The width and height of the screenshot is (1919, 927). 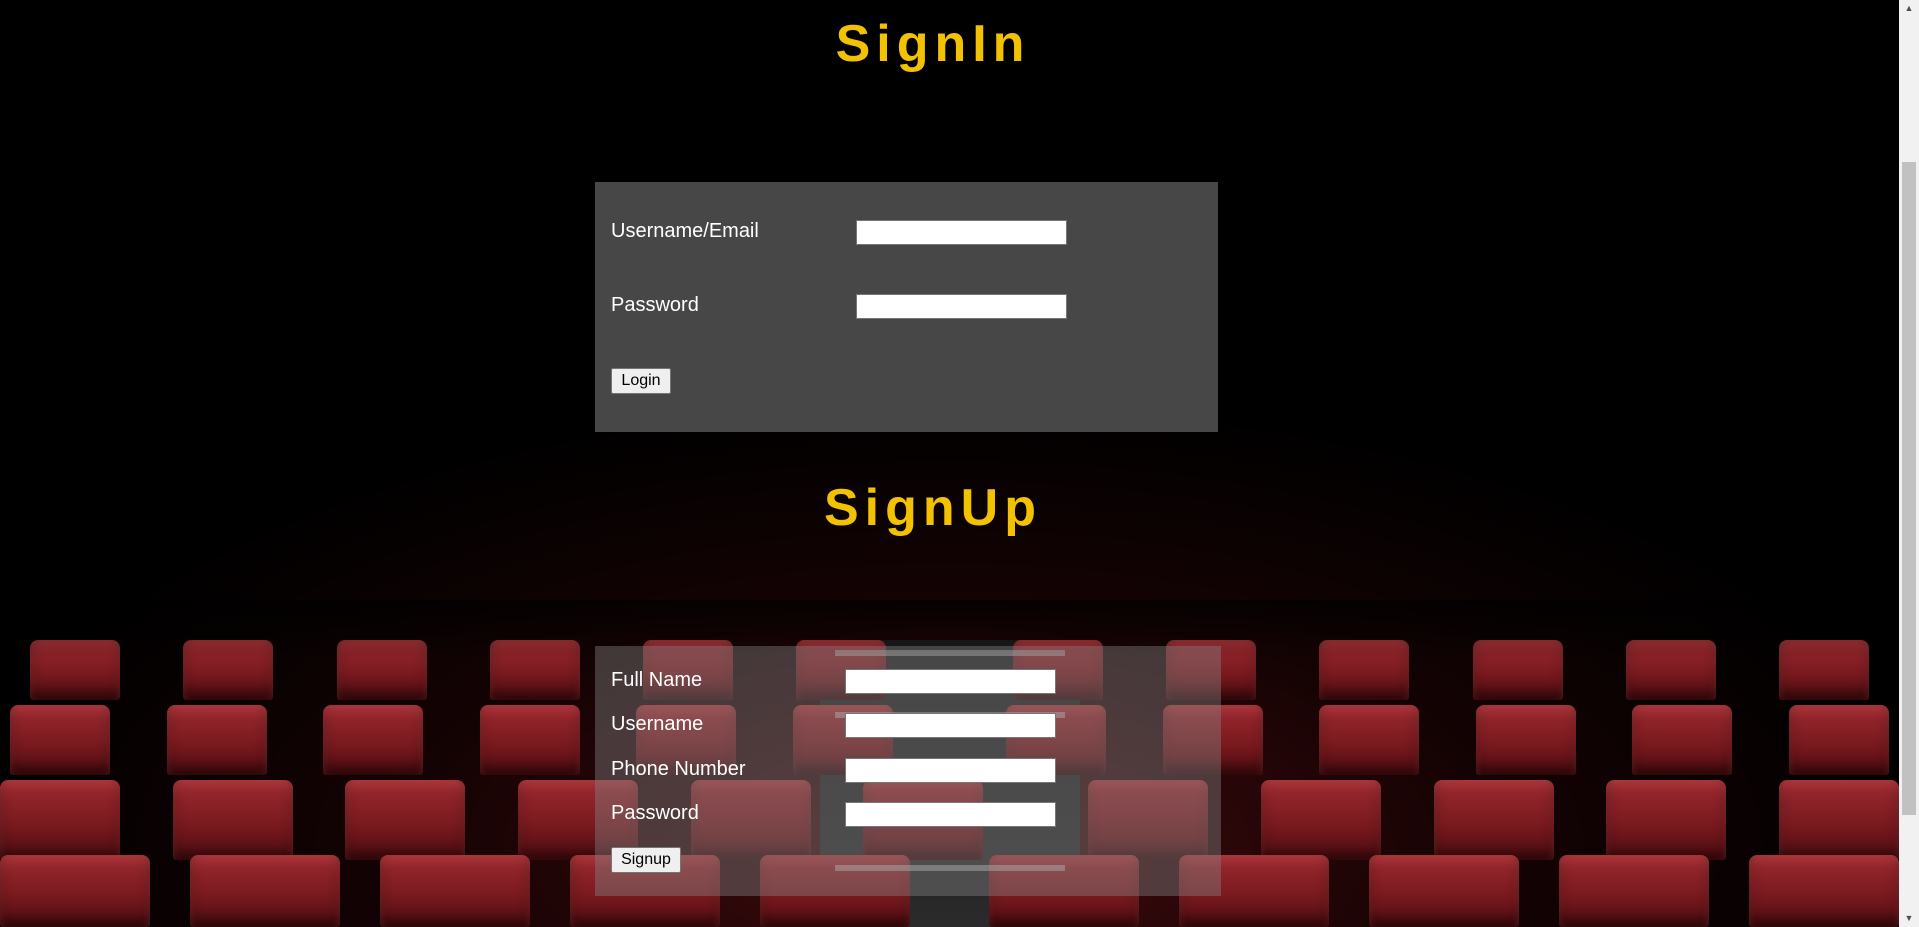 I want to click on triangle-down-icon: ▼, so click(x=1909, y=918).